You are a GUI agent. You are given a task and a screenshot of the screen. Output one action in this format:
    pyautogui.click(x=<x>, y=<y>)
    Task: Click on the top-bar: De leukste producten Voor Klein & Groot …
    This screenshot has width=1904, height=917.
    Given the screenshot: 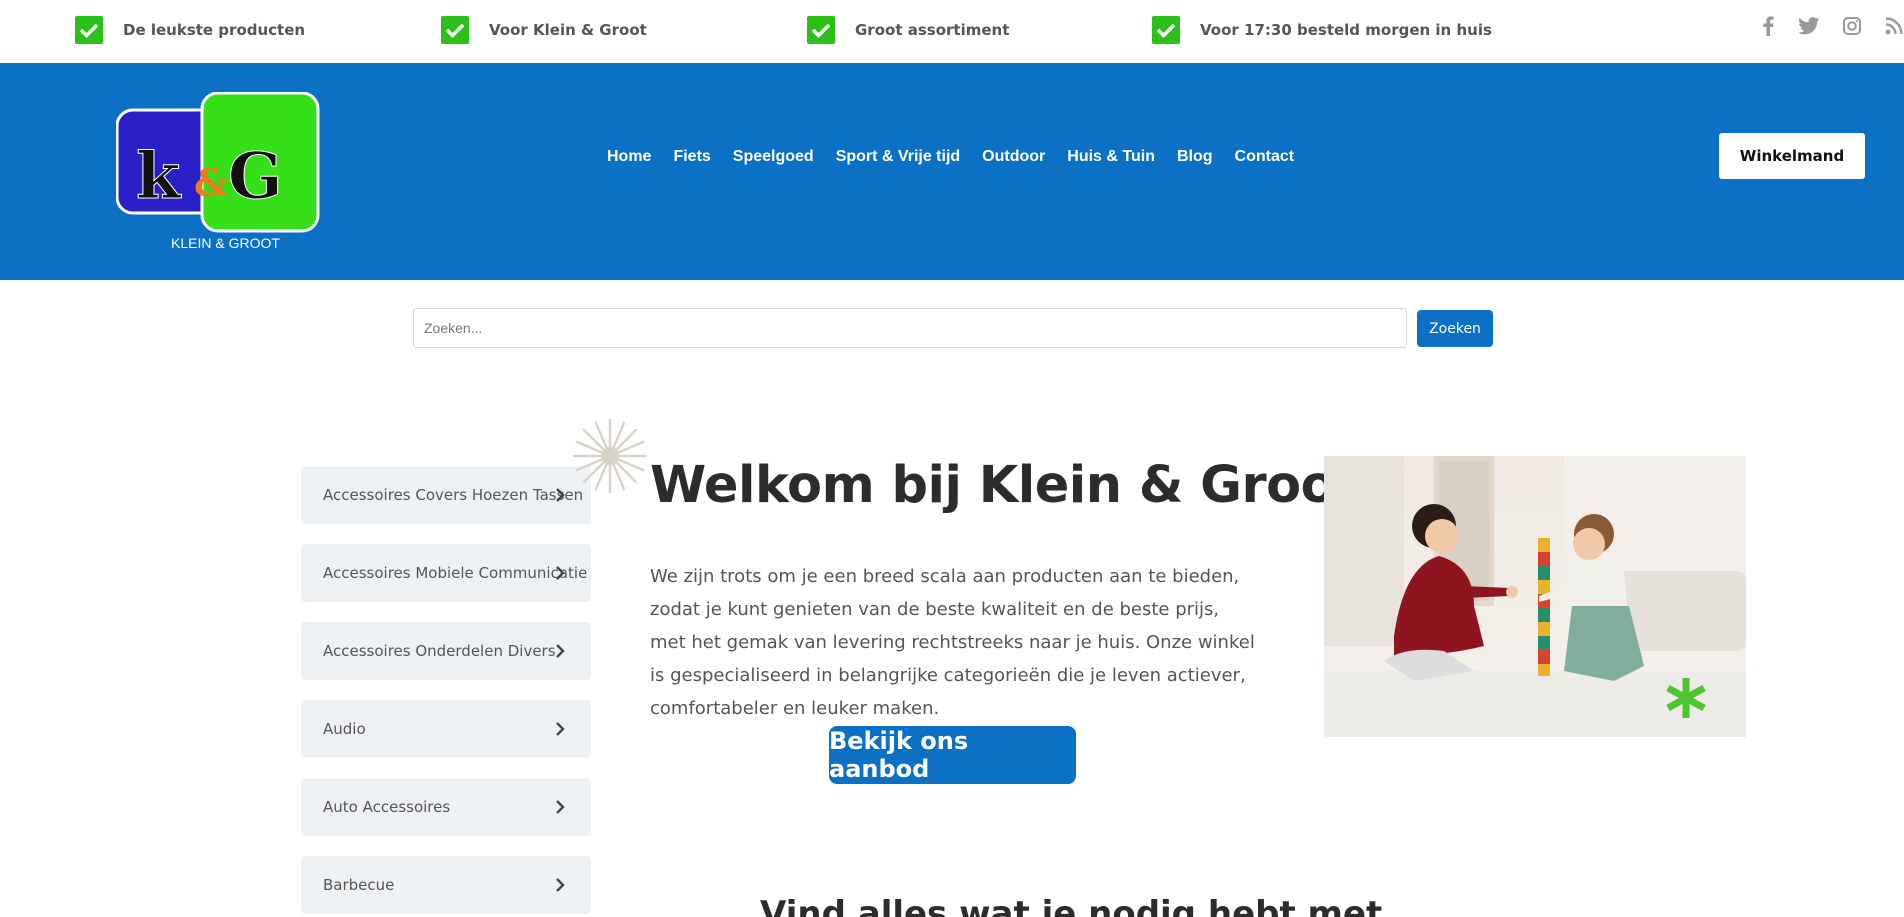 What is the action you would take?
    pyautogui.click(x=952, y=31)
    